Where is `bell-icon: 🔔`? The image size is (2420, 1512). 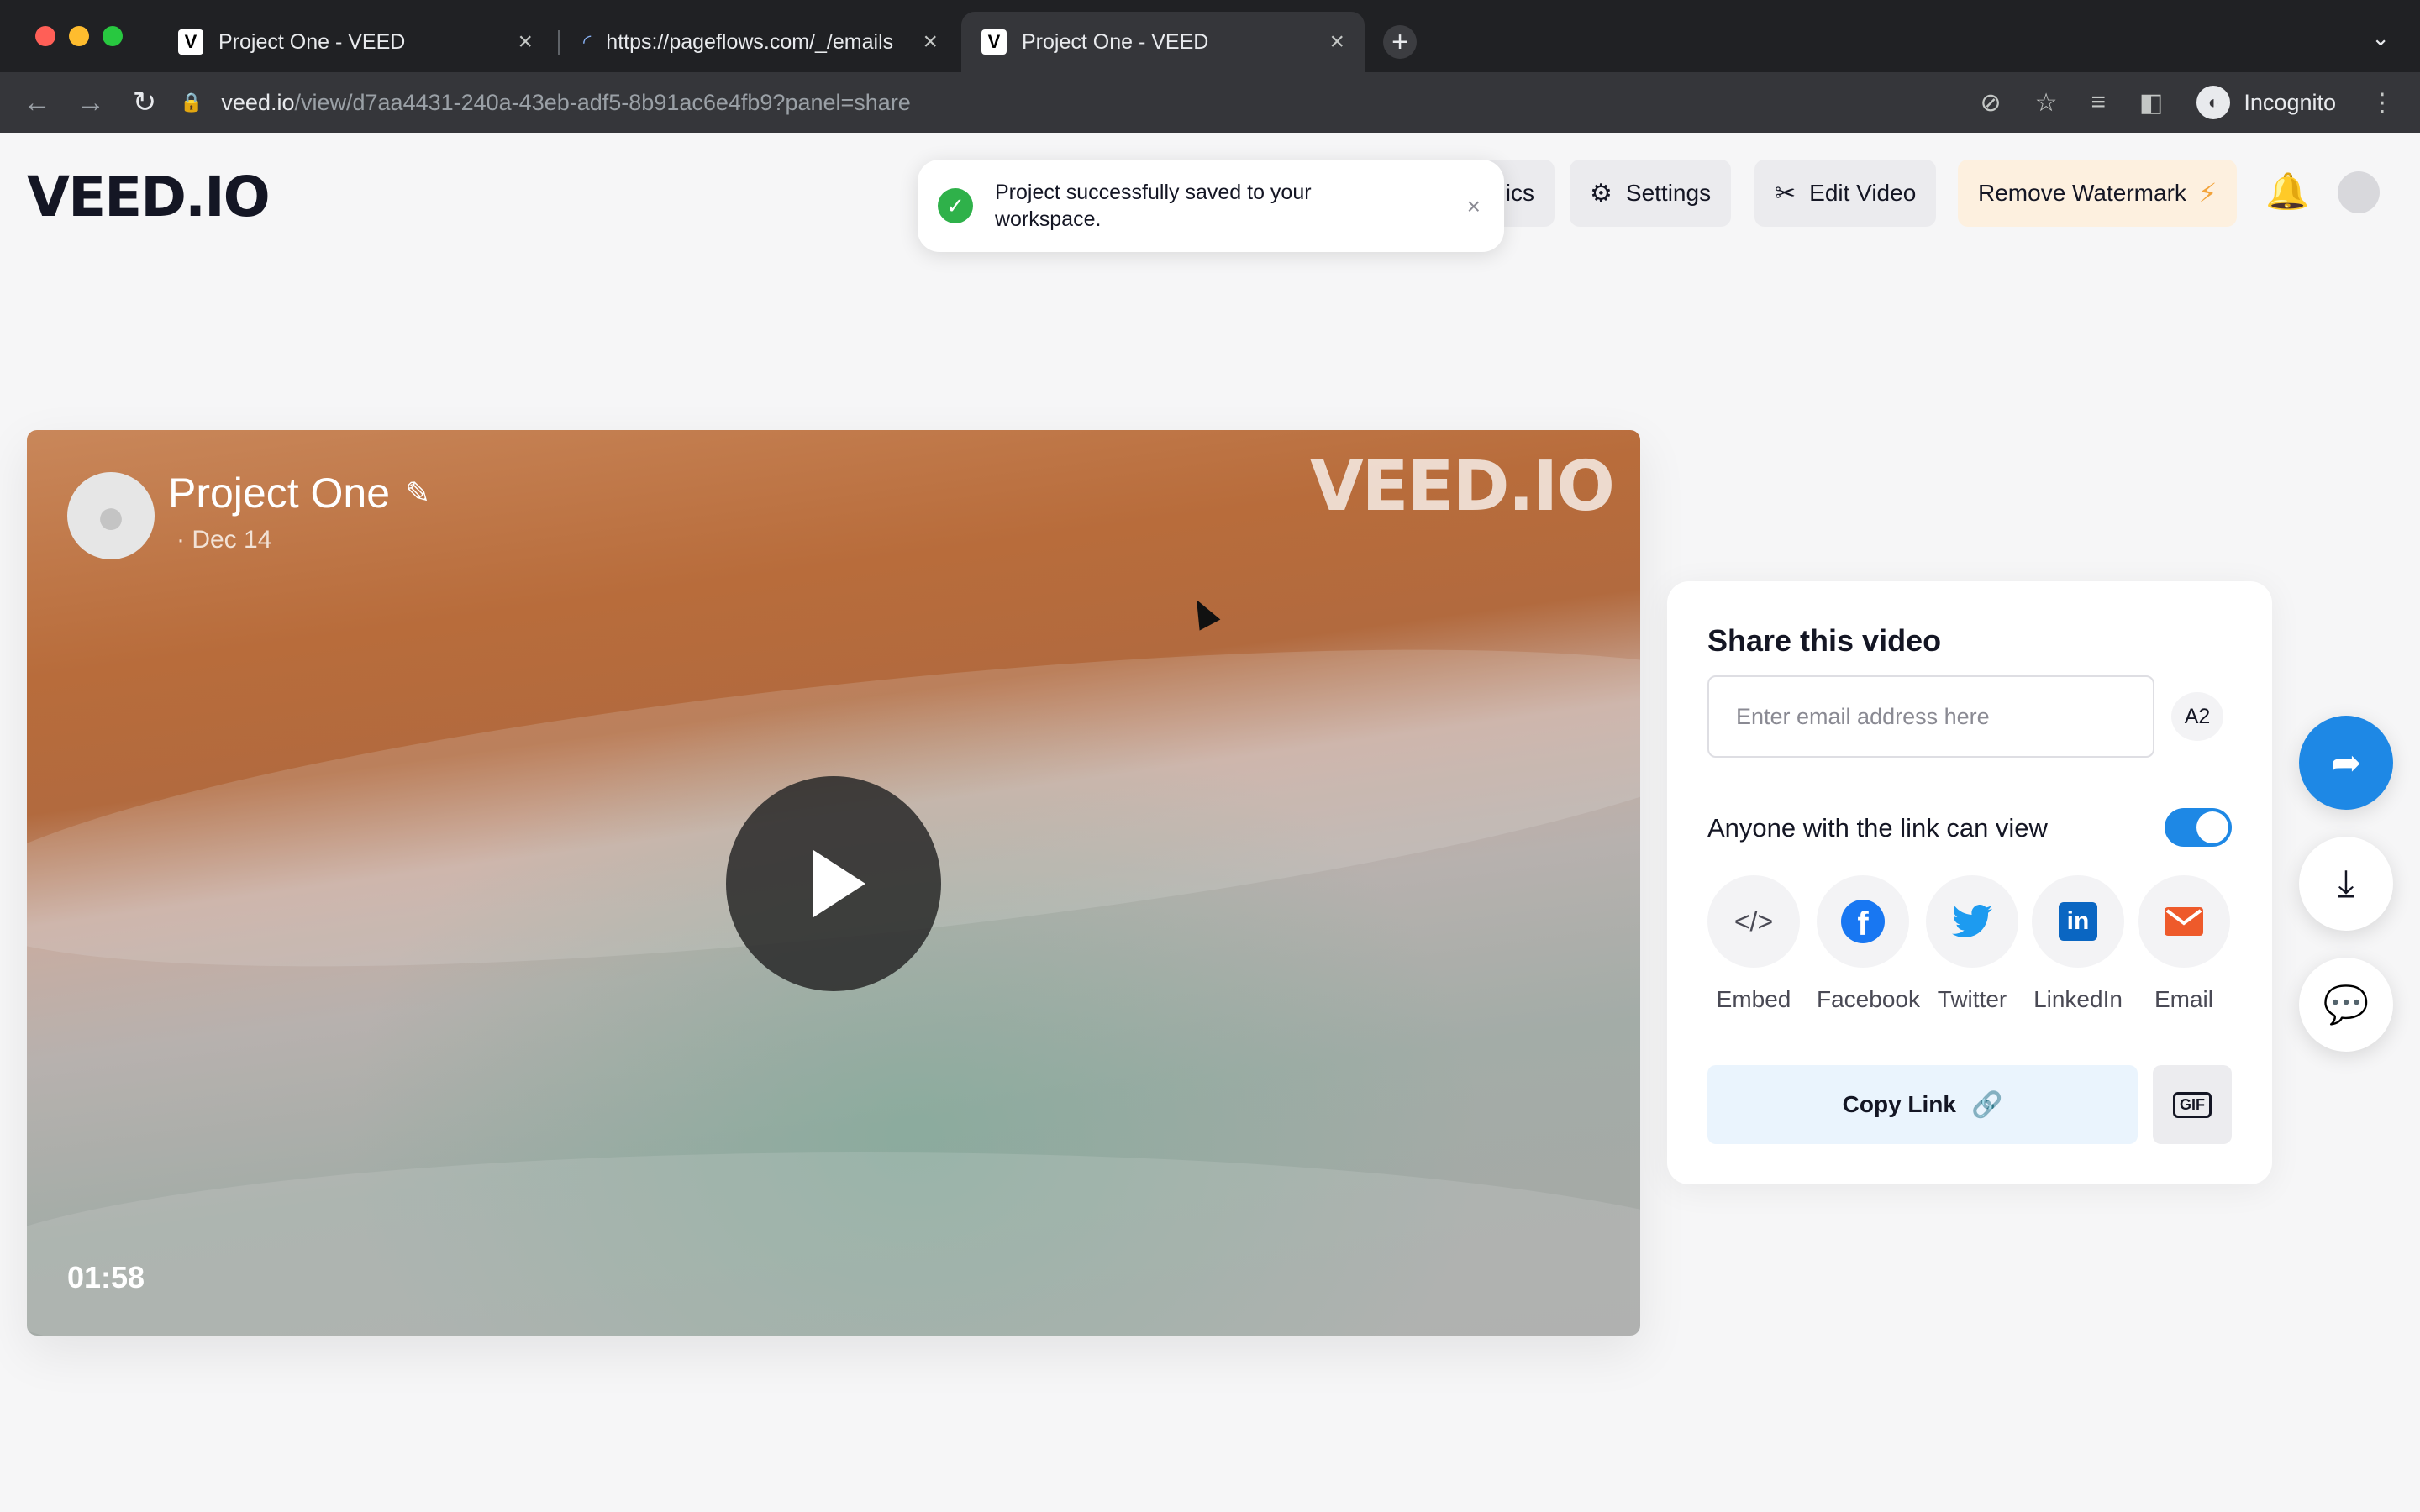 bell-icon: 🔔 is located at coordinates (2287, 192).